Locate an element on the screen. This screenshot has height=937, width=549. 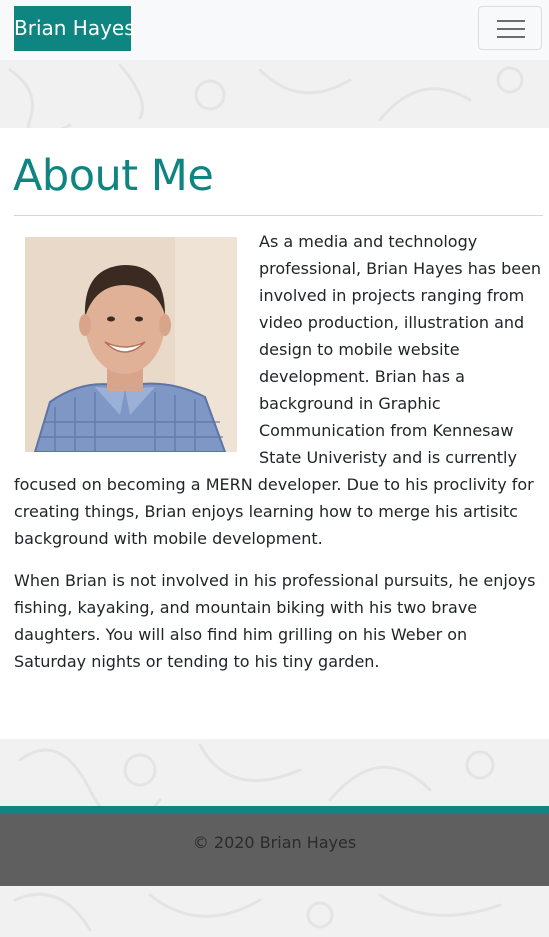
footer-accent-band is located at coordinates (274, 810).